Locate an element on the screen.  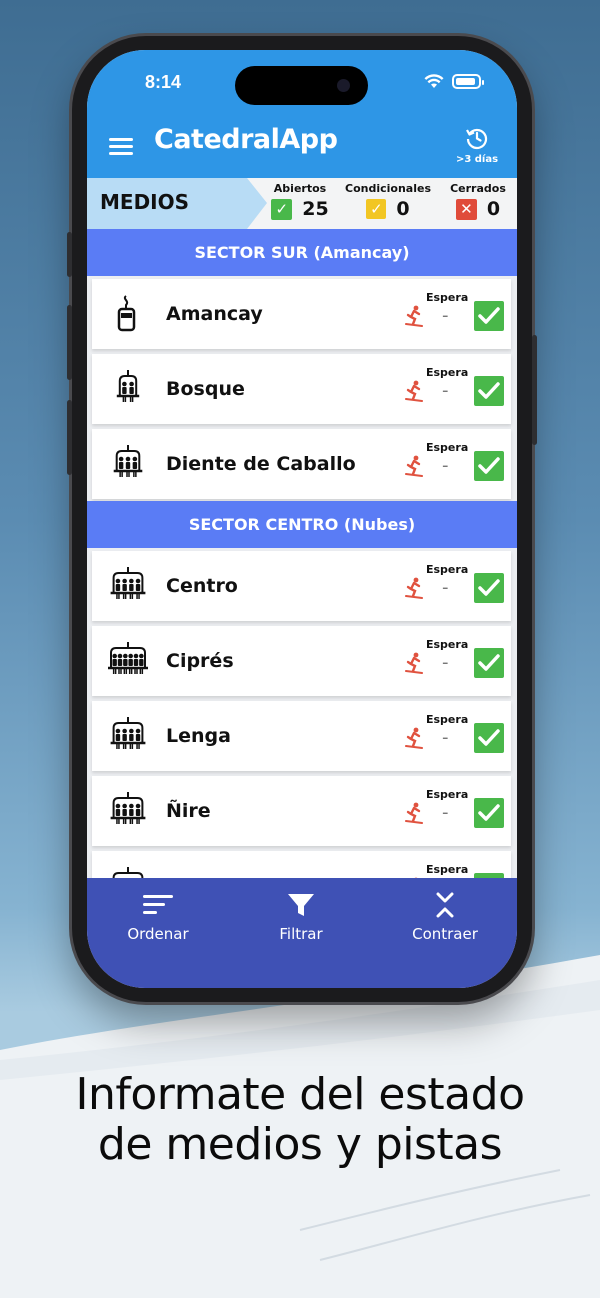
lift-row: Ciprés Espera - is located at coordinates (301, 661).